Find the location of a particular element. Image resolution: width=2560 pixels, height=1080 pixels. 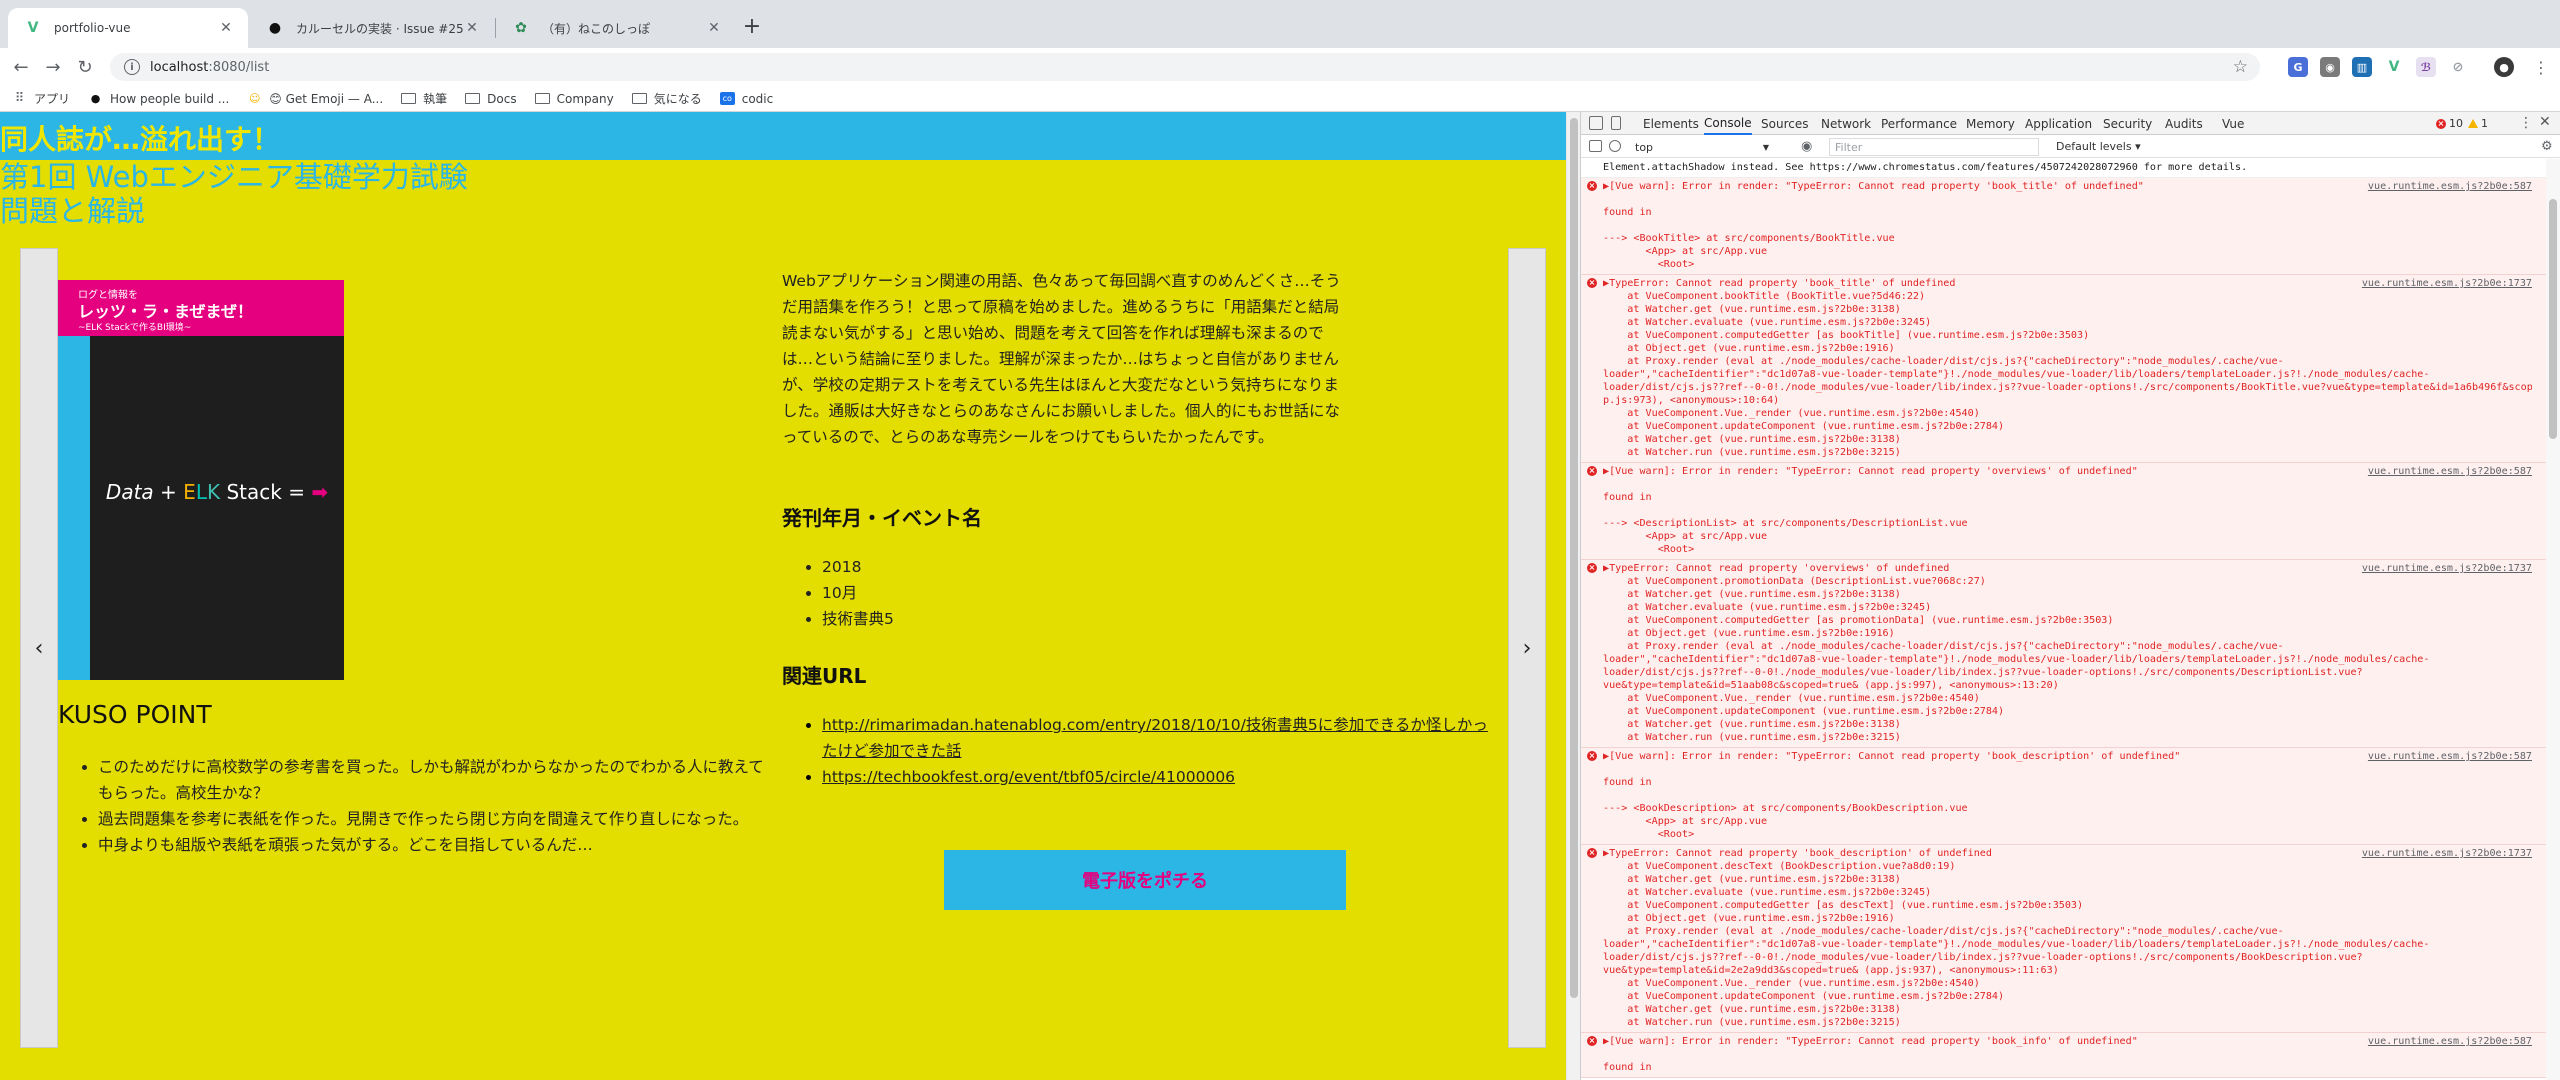

publication-list: 2018 10月 技術書典5 is located at coordinates (858, 593).